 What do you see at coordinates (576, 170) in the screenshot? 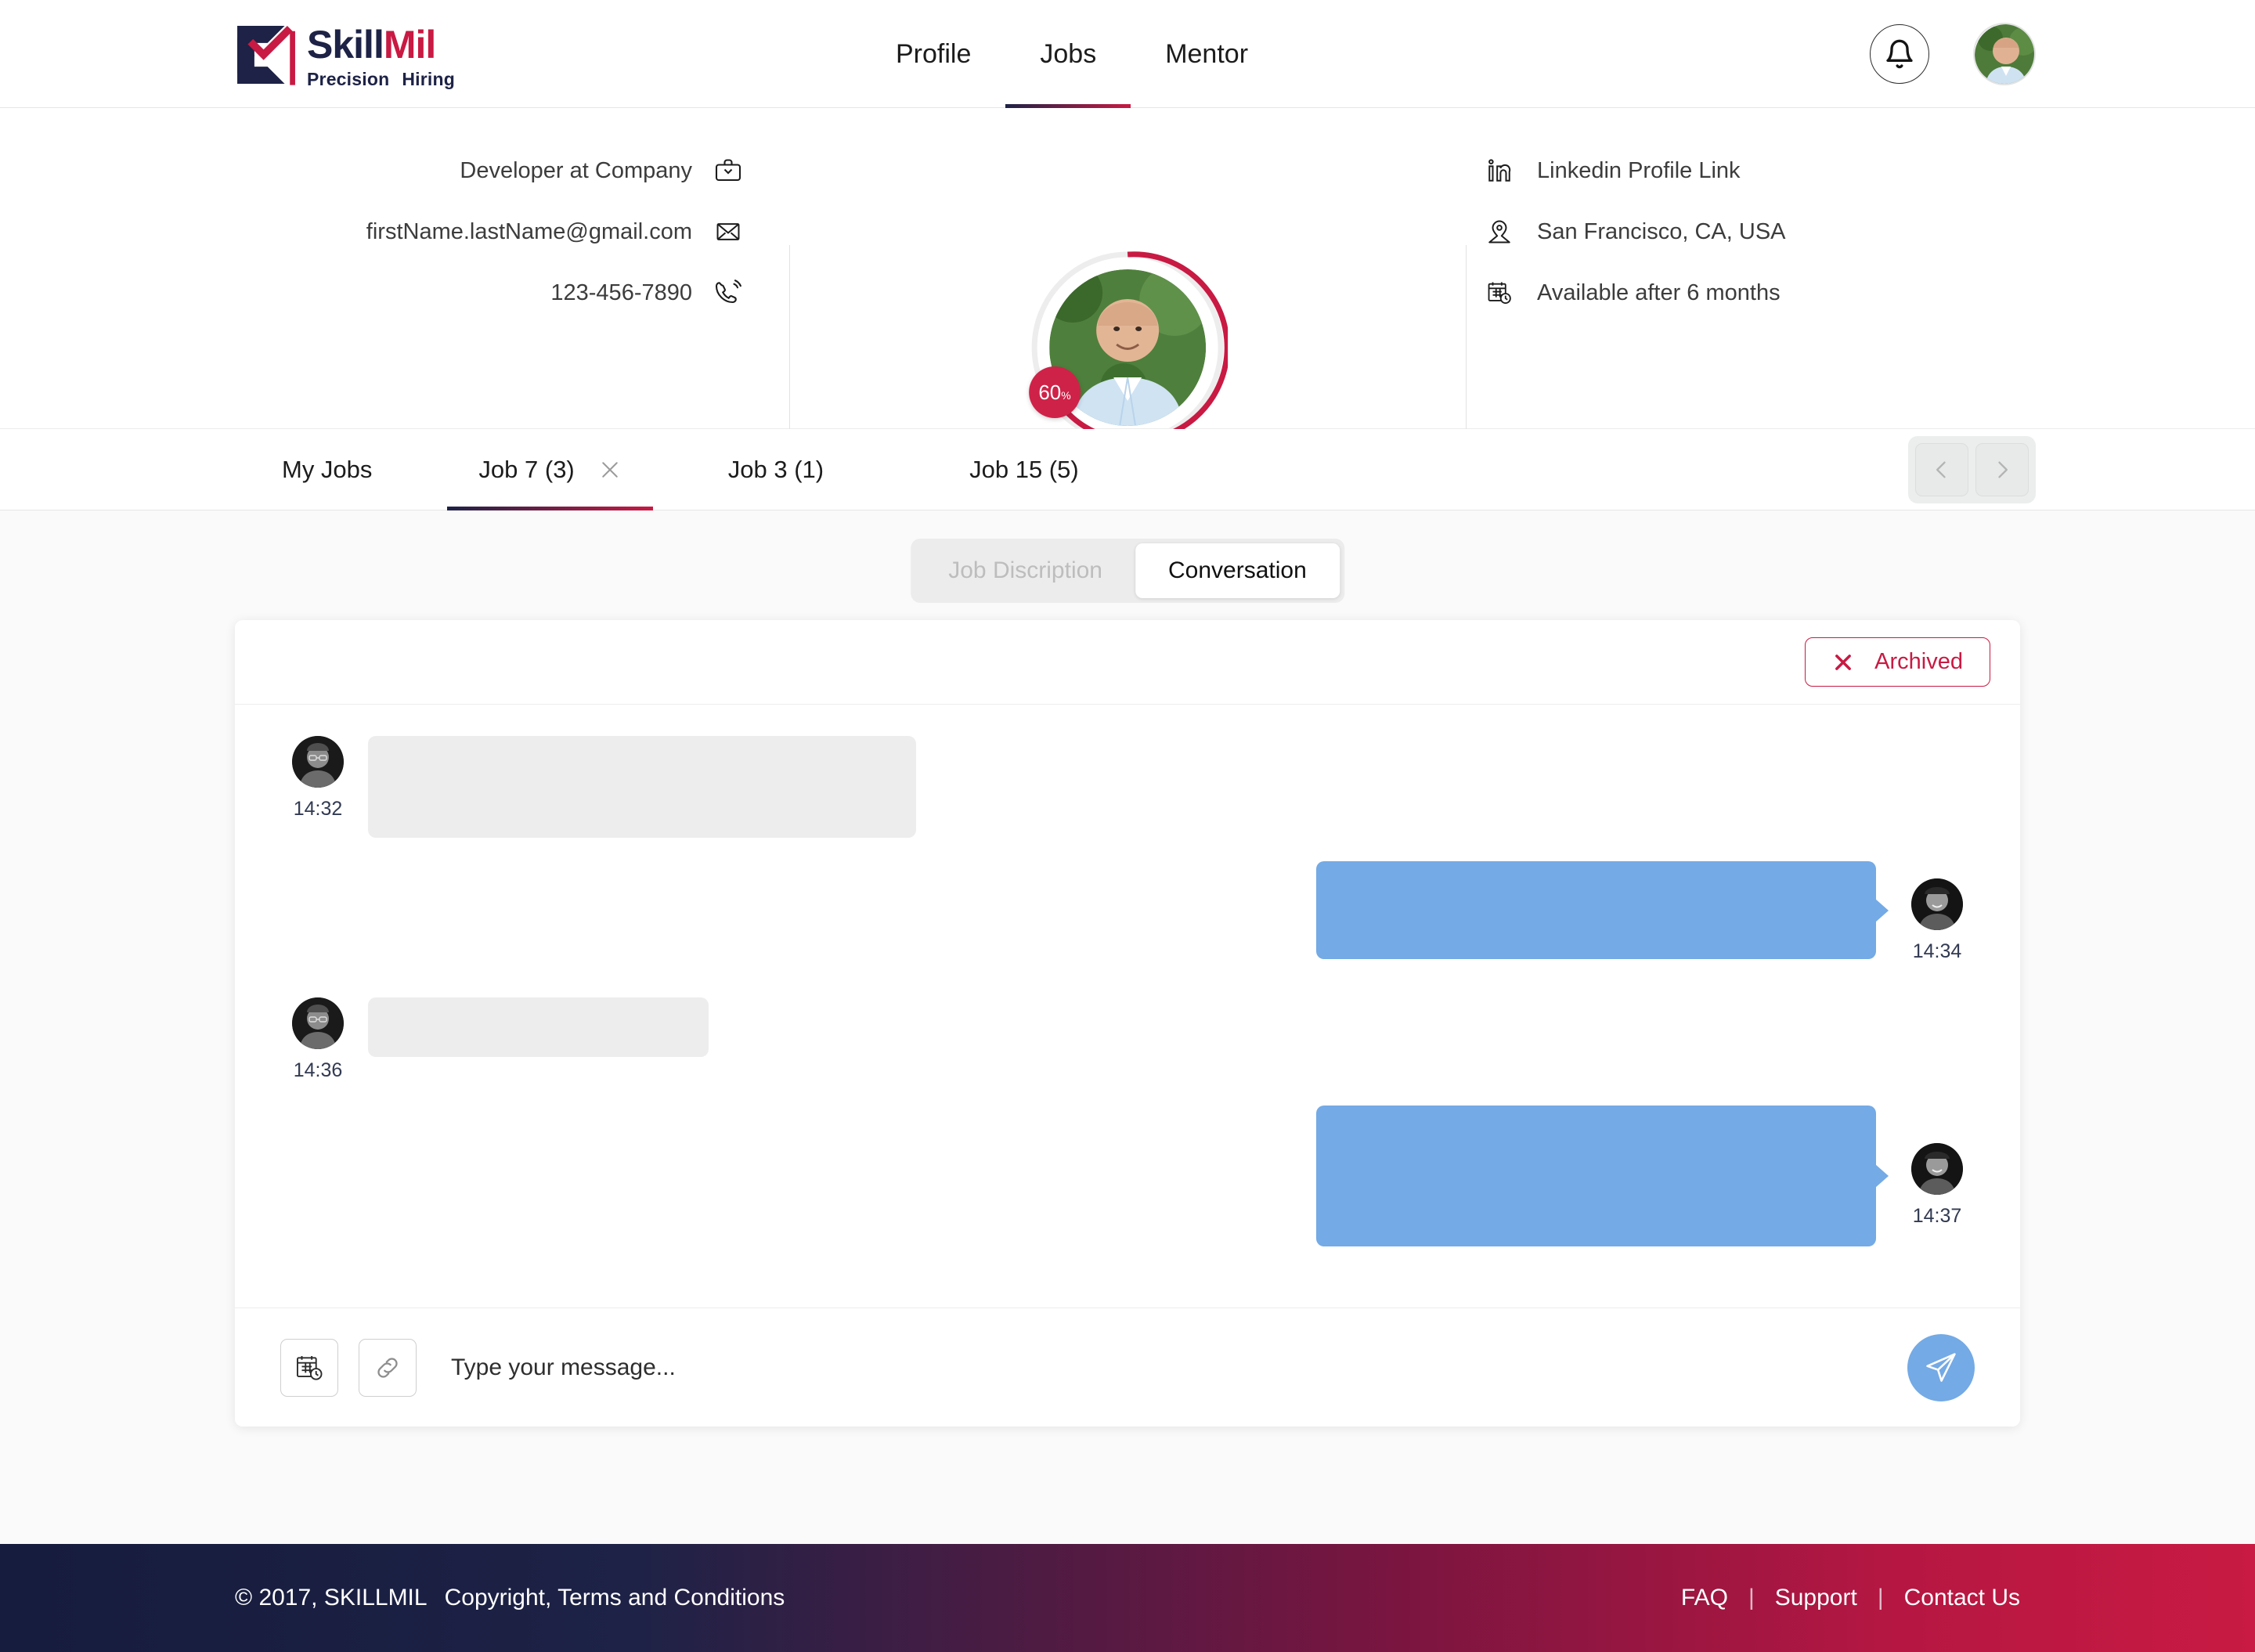
I see `profile-job-title: Developer at Company` at bounding box center [576, 170].